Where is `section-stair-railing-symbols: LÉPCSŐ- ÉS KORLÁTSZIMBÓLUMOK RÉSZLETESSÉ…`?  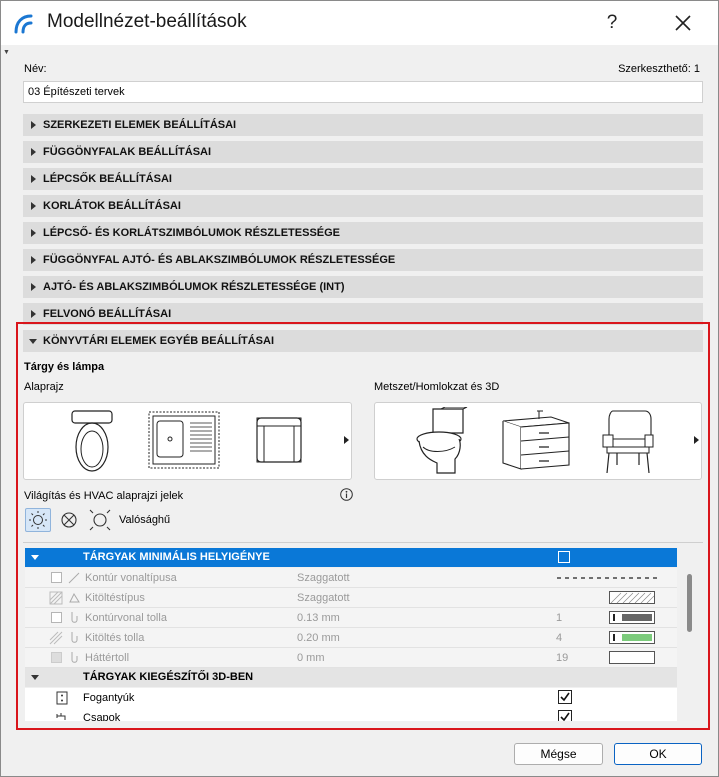 section-stair-railing-symbols: LÉPCSŐ- ÉS KORLÁTSZIMBÓLUMOK RÉSZLETESSÉ… is located at coordinates (363, 233).